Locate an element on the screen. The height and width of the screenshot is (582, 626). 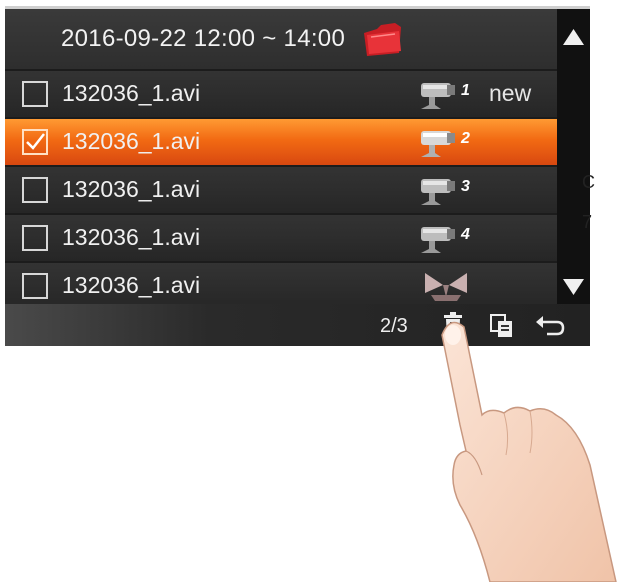
page-indicator: 2/3 is located at coordinates (394, 326).